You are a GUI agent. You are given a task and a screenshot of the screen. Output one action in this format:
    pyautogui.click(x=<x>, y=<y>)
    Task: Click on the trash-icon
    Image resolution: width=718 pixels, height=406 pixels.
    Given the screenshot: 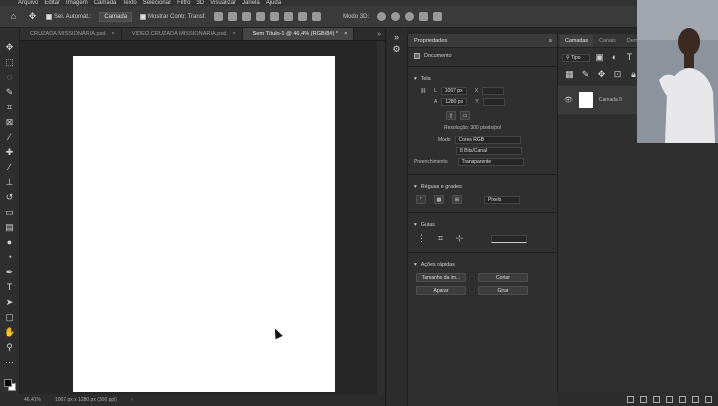 What is the action you would take?
    pyautogui.click(x=708, y=399)
    